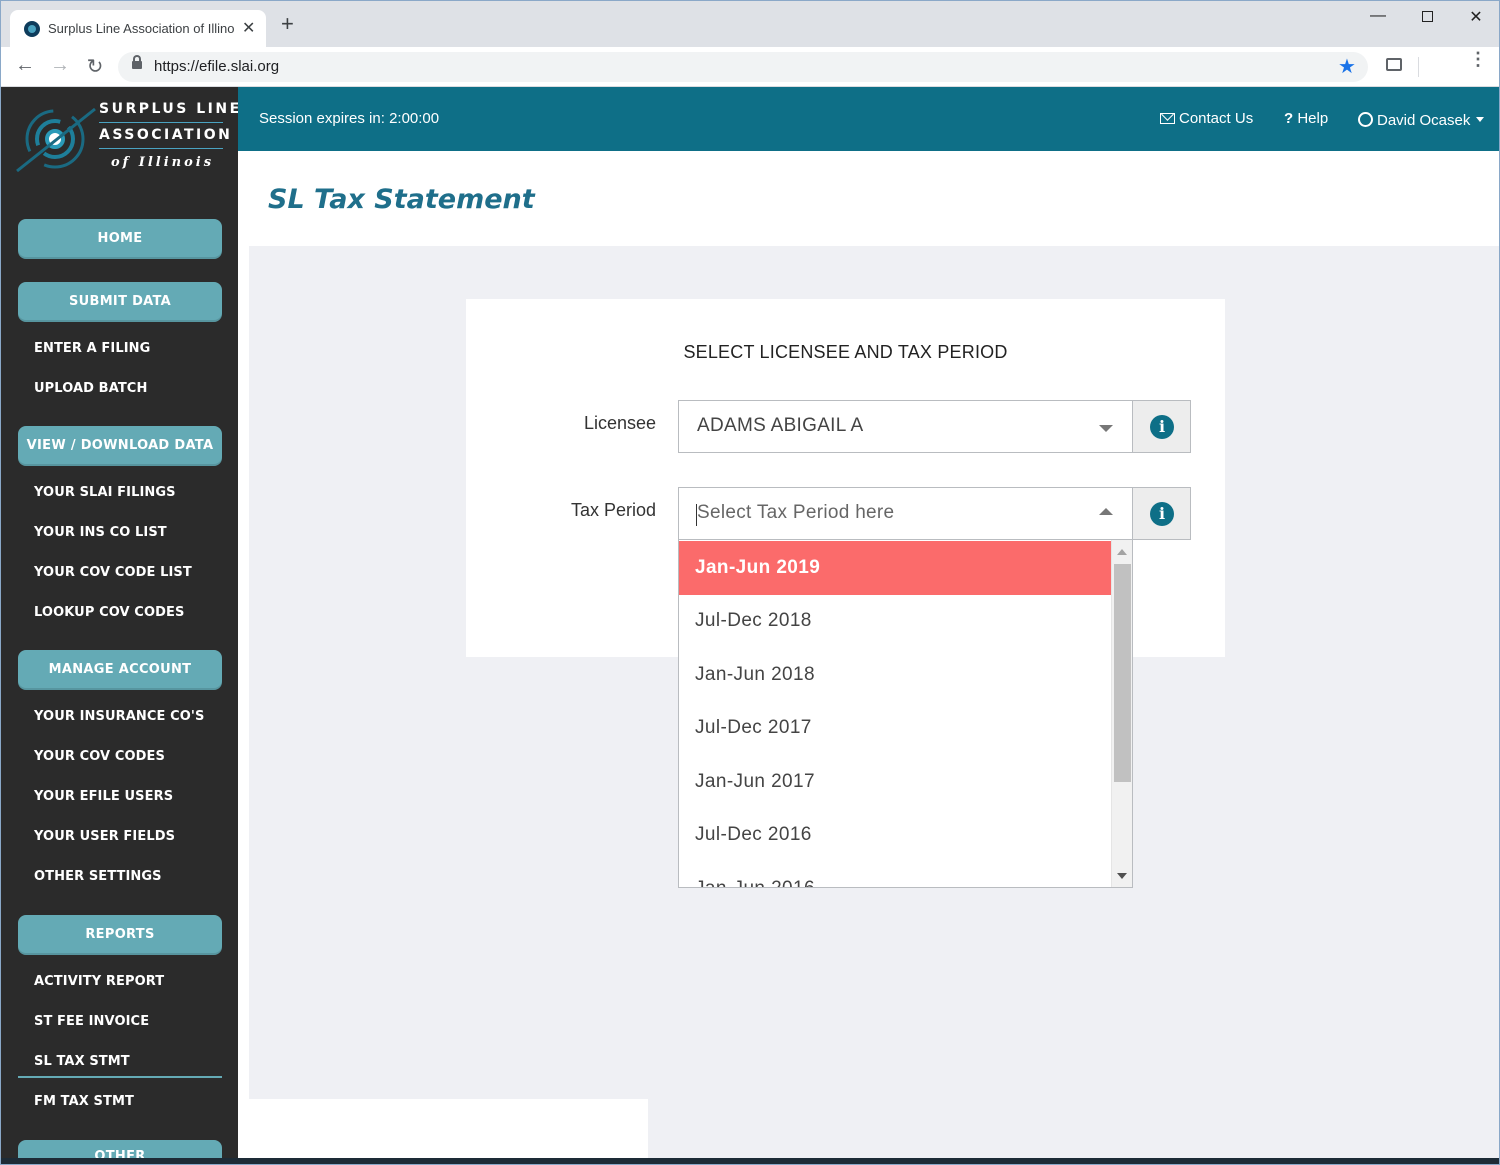 Image resolution: width=1500 pixels, height=1165 pixels. Describe the element at coordinates (401, 199) in the screenshot. I see `page-title: SL Tax Statement` at that location.